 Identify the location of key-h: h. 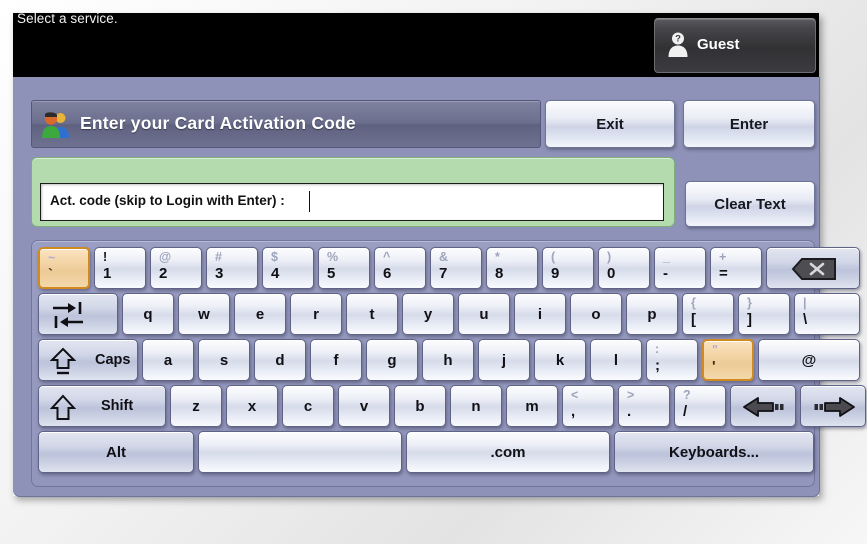
(448, 360).